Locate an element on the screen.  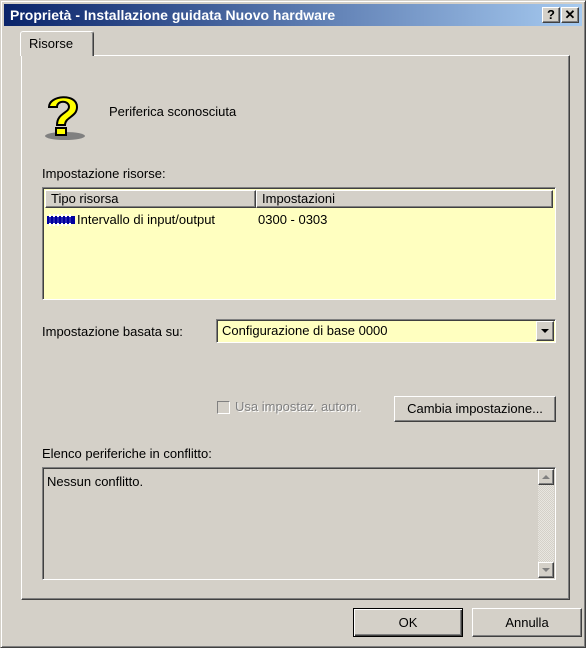
conflict-list-label: Elenco periferiche in conflitto: is located at coordinates (127, 453).